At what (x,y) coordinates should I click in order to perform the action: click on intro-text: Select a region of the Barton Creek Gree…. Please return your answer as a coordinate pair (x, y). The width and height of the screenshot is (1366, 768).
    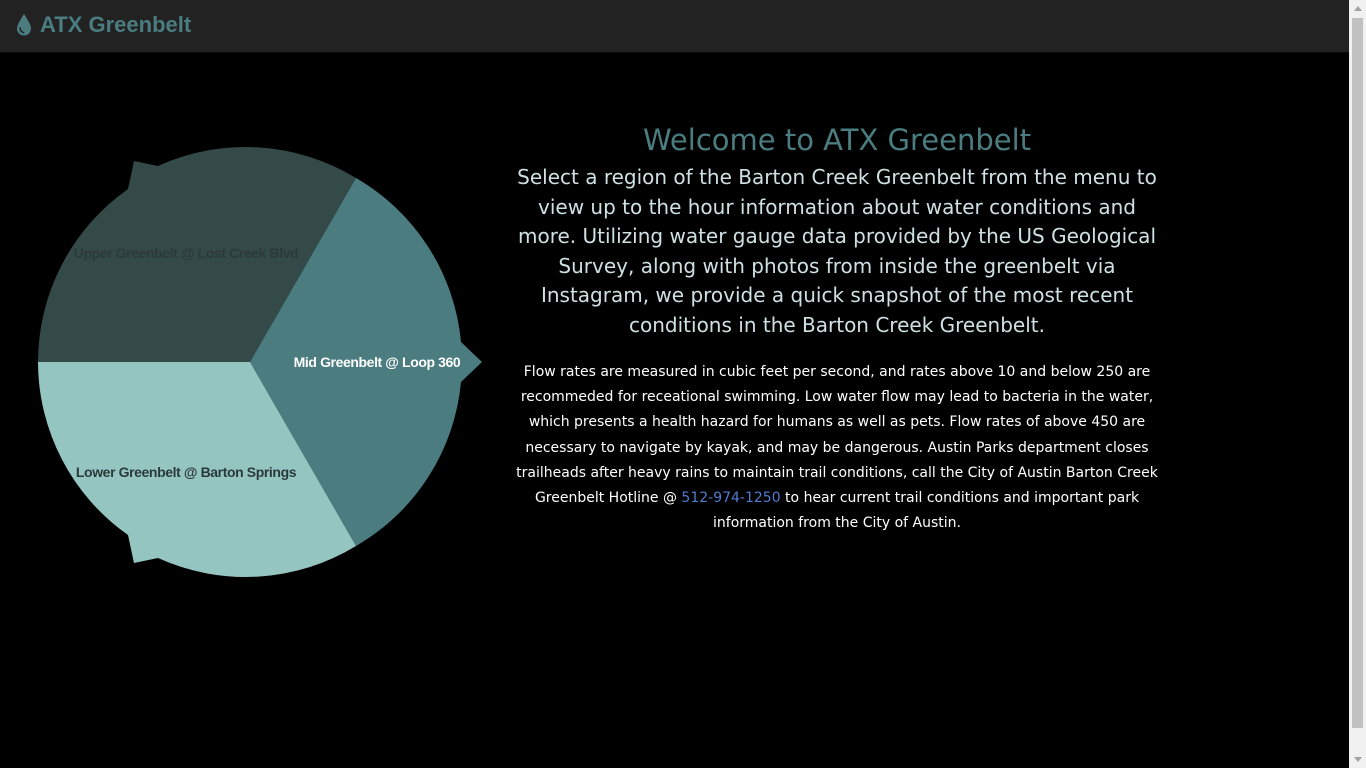
    Looking at the image, I should click on (837, 251).